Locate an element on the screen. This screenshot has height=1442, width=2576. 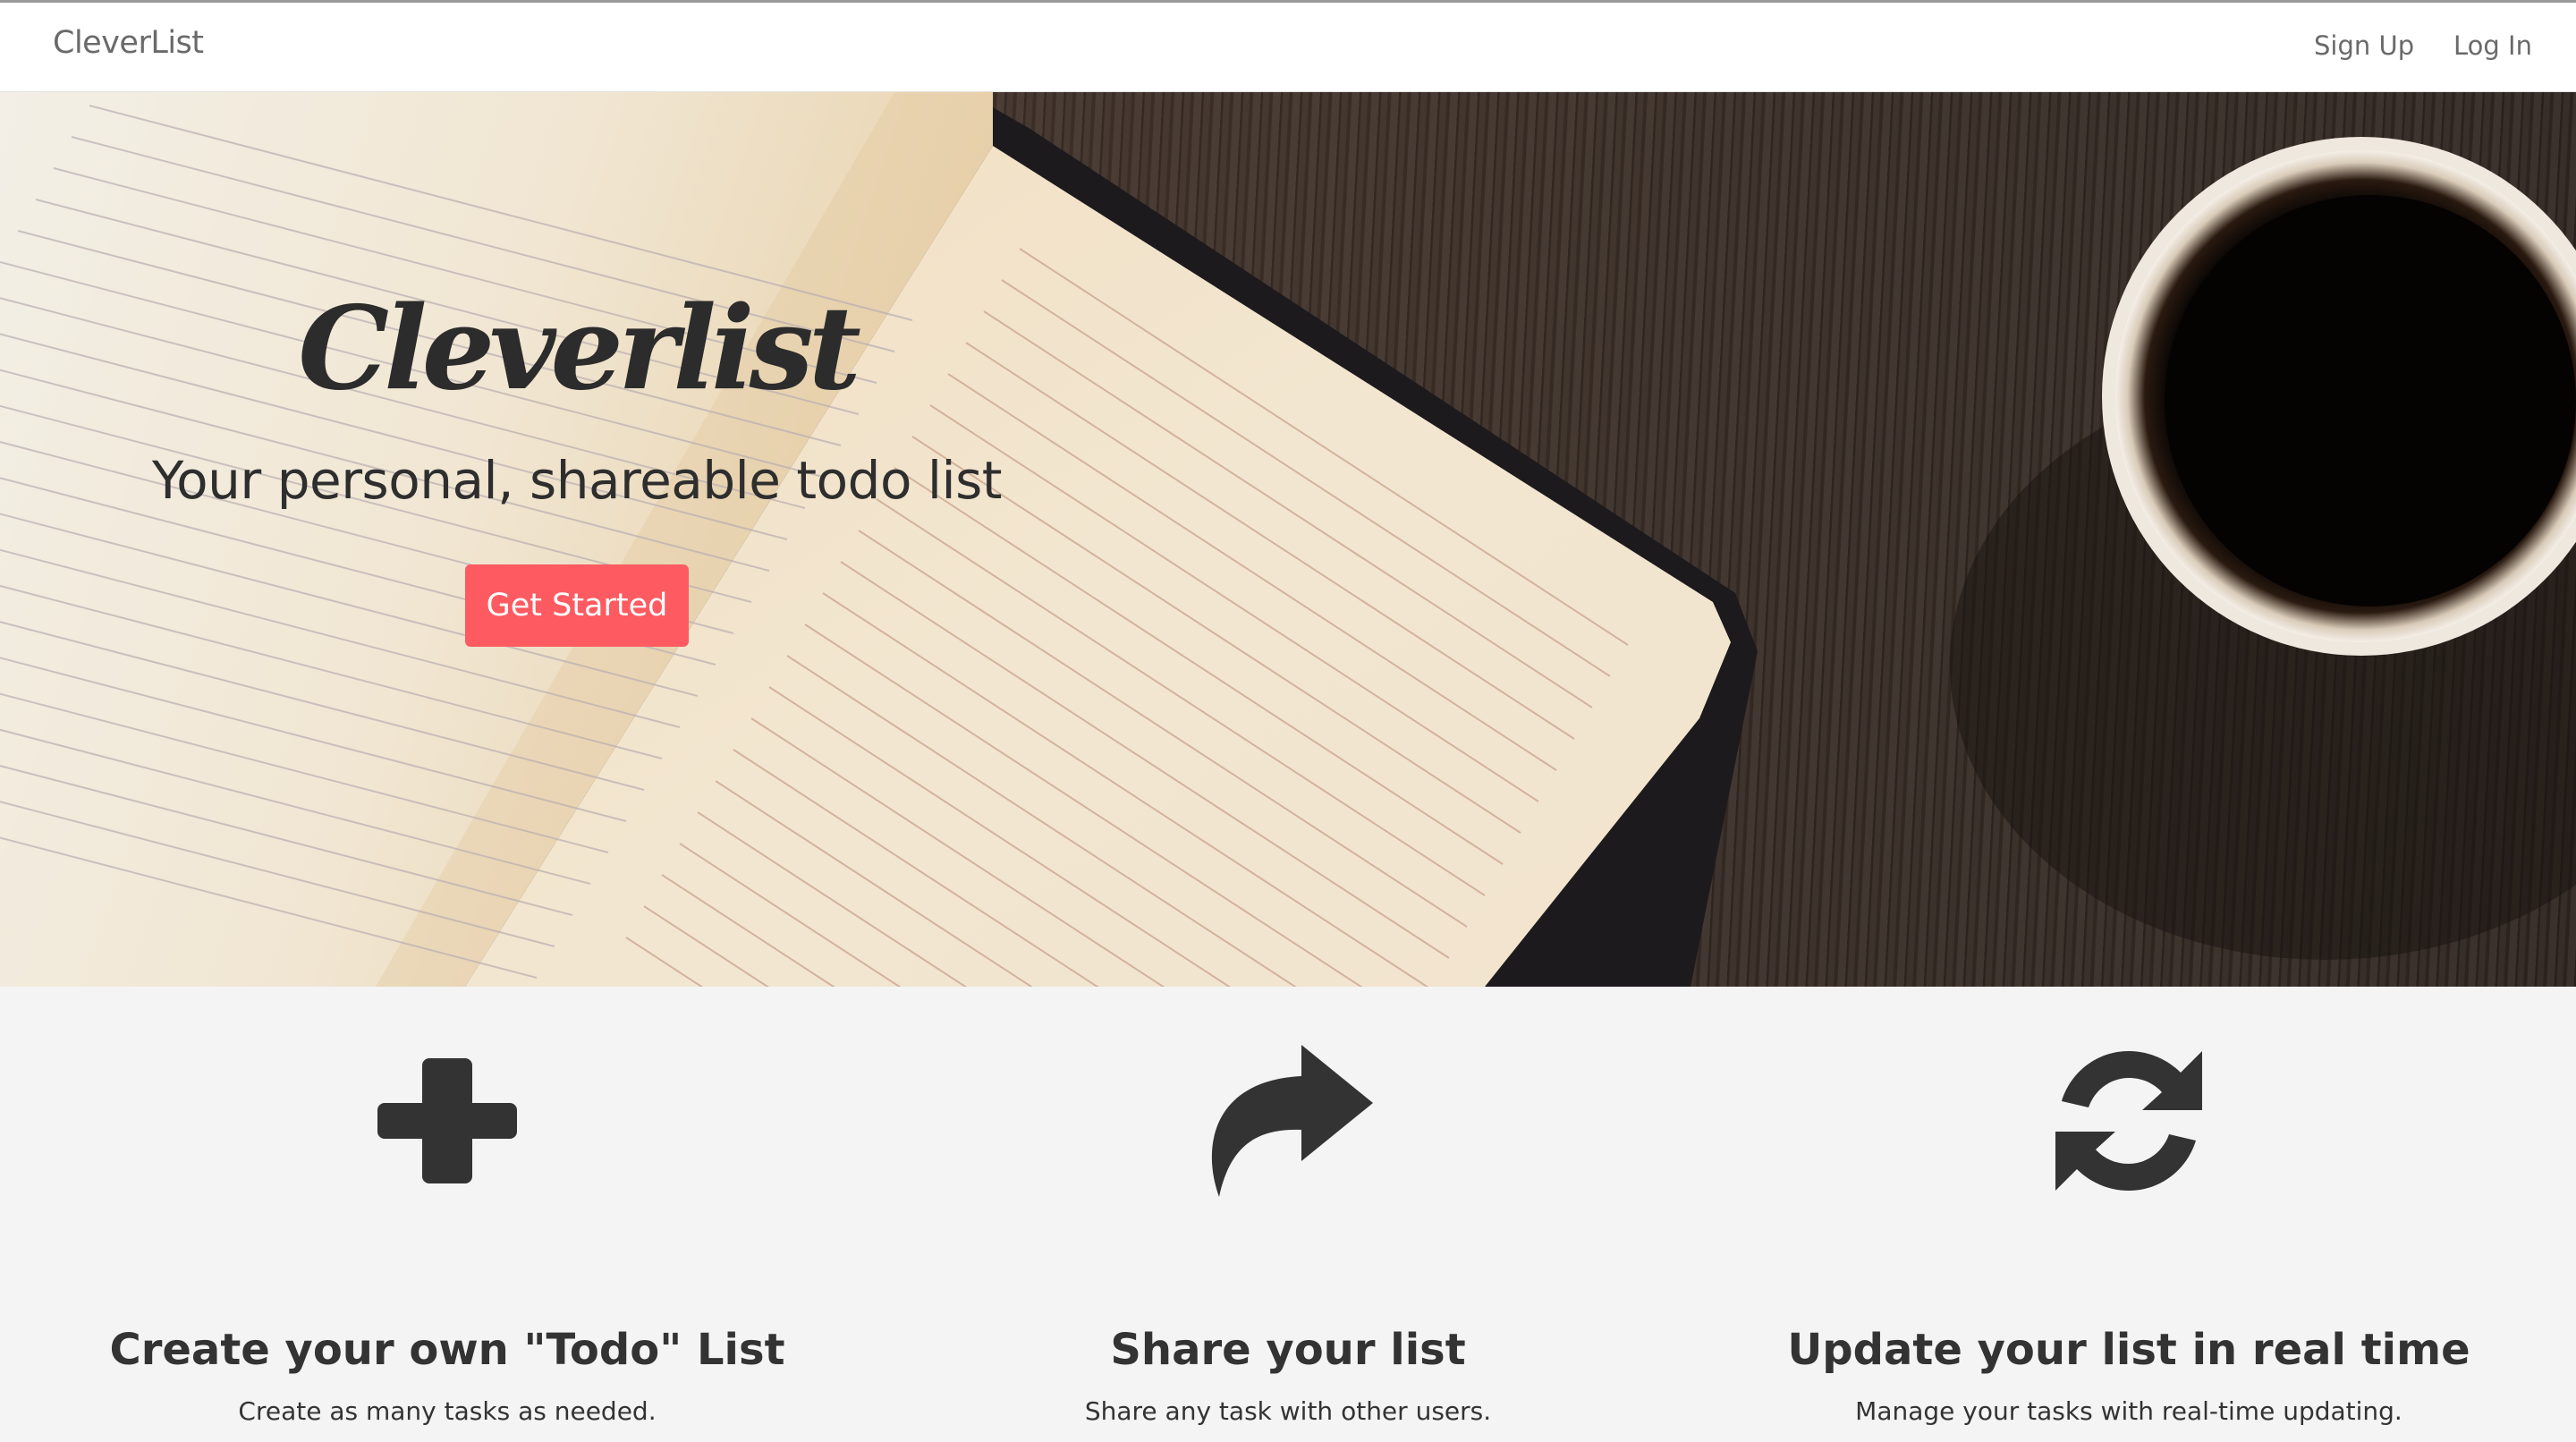
feature-description: Create as many tasks as needed. is located at coordinates (447, 1411).